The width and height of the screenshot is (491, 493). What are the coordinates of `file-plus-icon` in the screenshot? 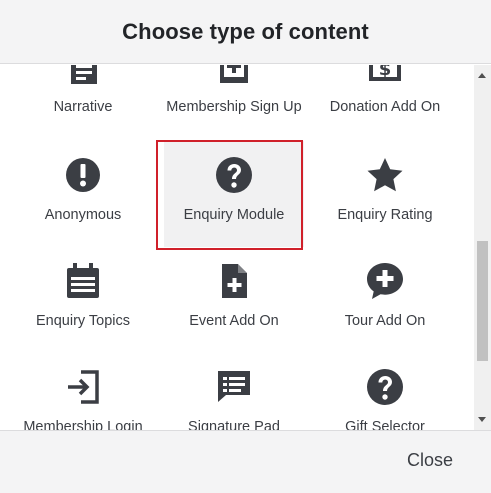 It's located at (234, 281).